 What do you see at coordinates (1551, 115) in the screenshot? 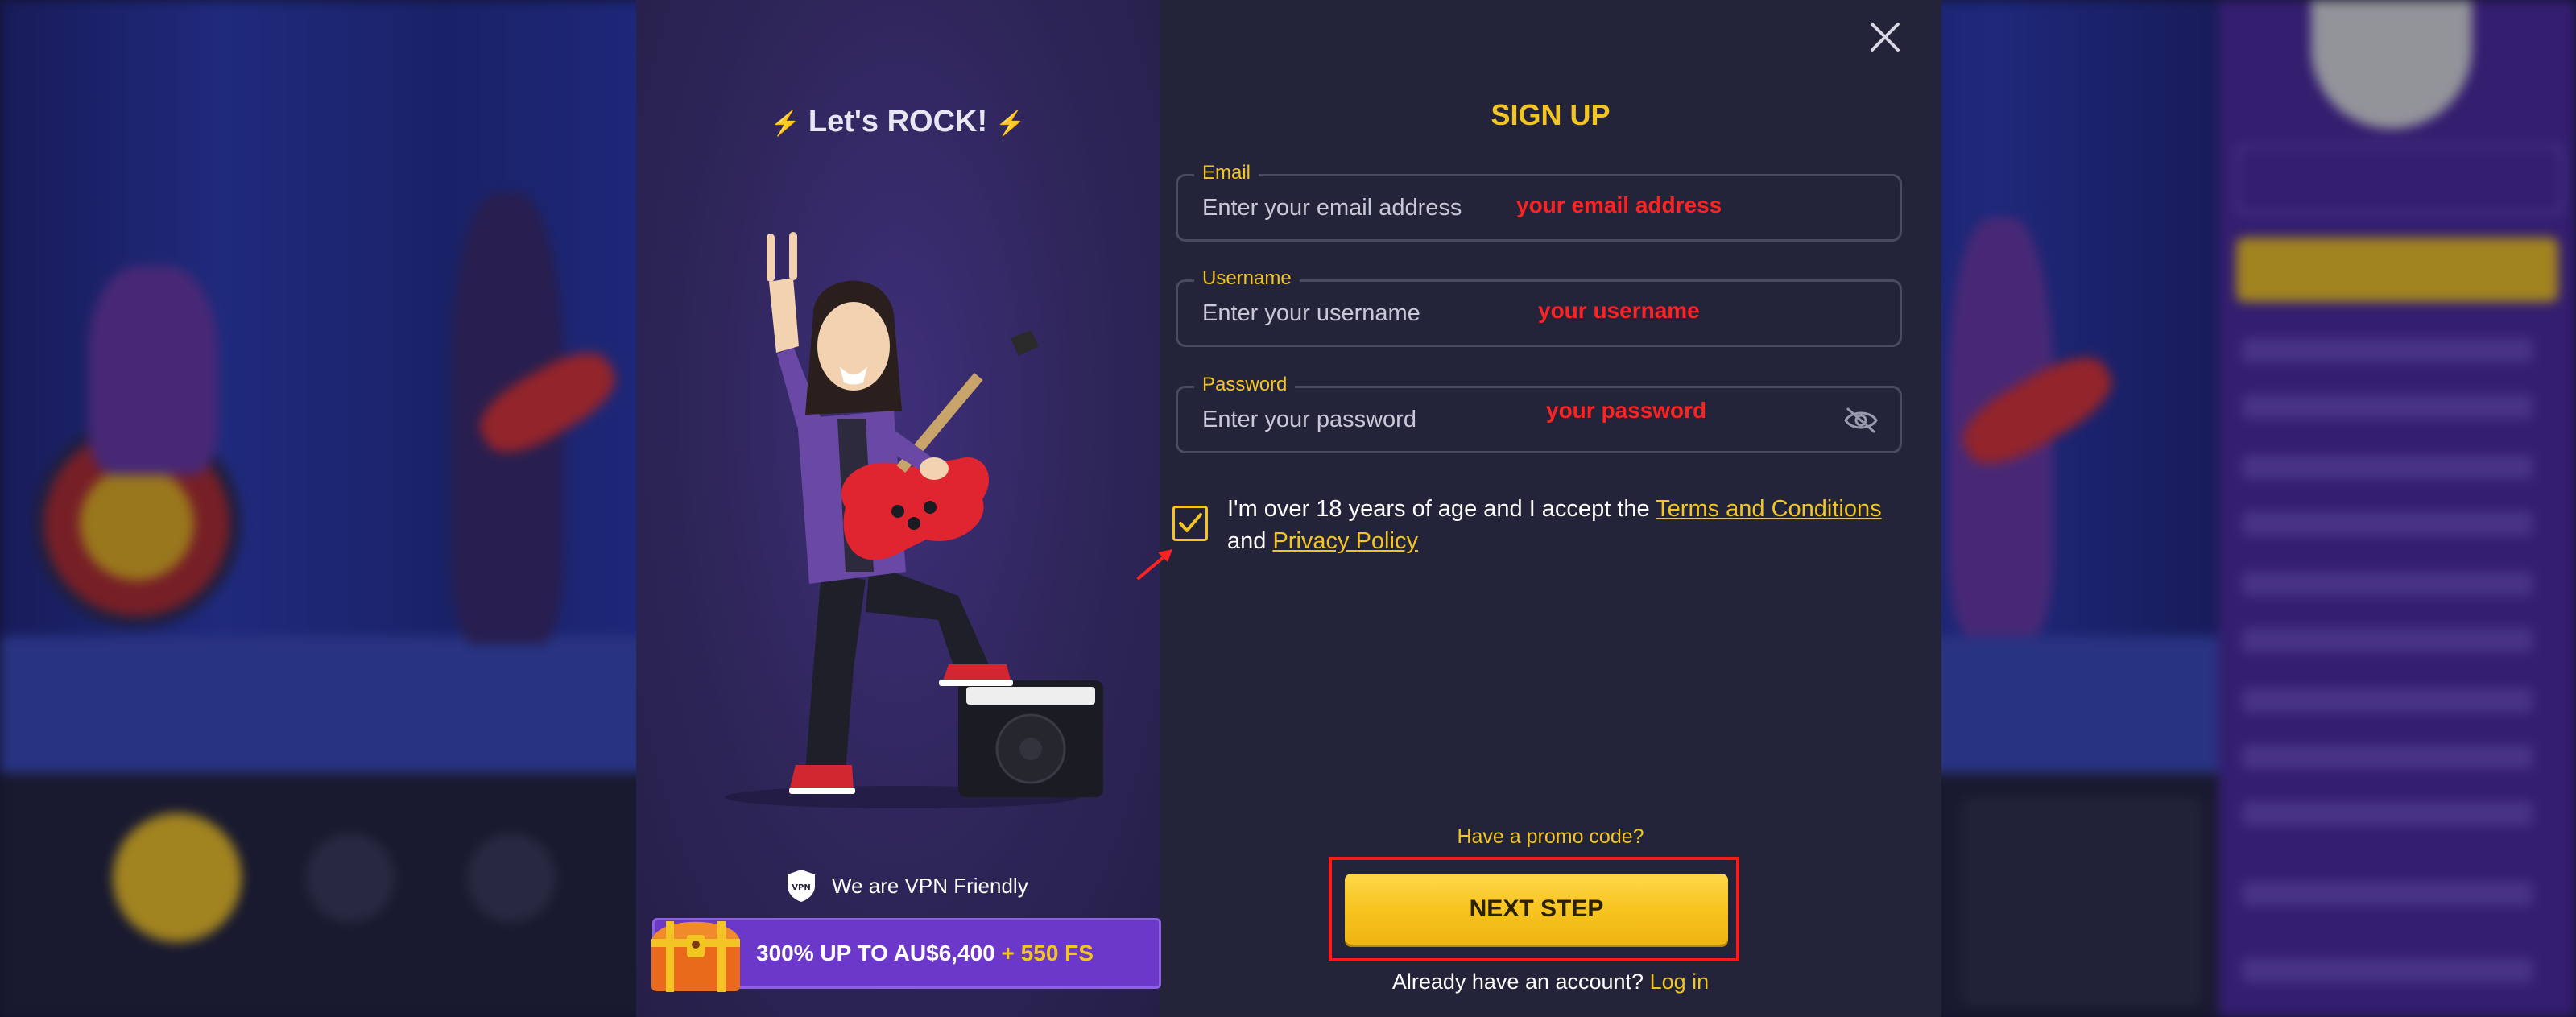
I see `form-title: SIGN UP` at bounding box center [1551, 115].